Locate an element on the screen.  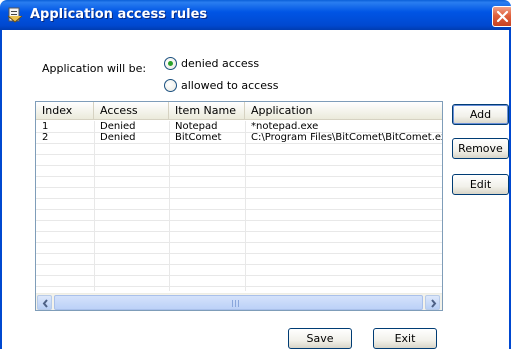
cell-application: *notepad.exe is located at coordinates (285, 126).